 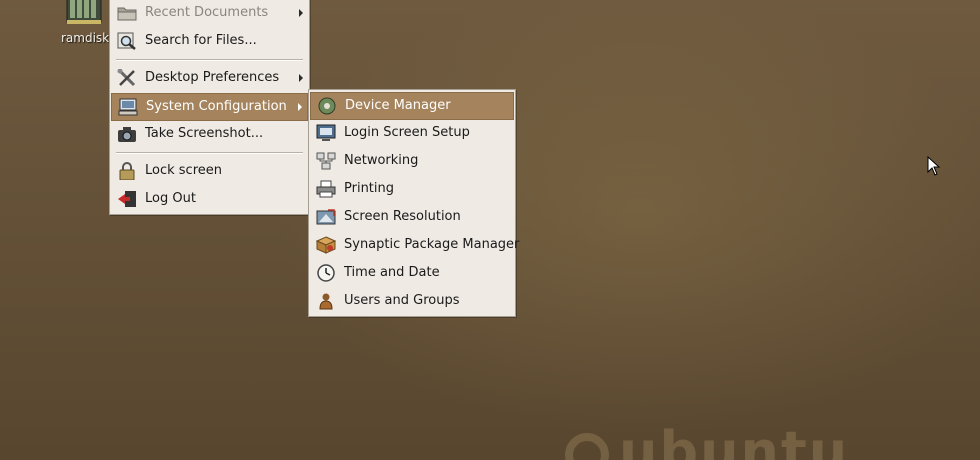 I want to click on menu-item-users-and-groups: Users and Groups, so click(x=412, y=301).